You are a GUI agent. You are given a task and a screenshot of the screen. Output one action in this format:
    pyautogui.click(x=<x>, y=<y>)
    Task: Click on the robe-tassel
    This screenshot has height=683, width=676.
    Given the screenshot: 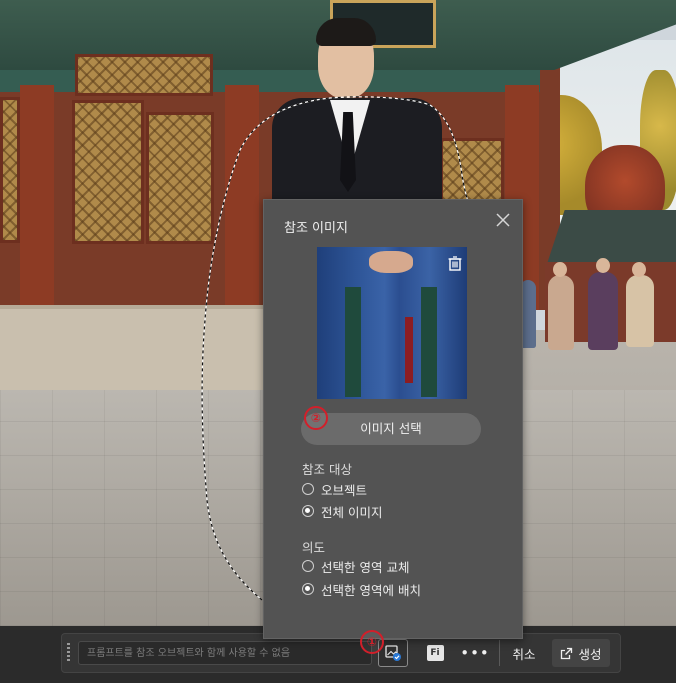 What is the action you would take?
    pyautogui.click(x=409, y=350)
    